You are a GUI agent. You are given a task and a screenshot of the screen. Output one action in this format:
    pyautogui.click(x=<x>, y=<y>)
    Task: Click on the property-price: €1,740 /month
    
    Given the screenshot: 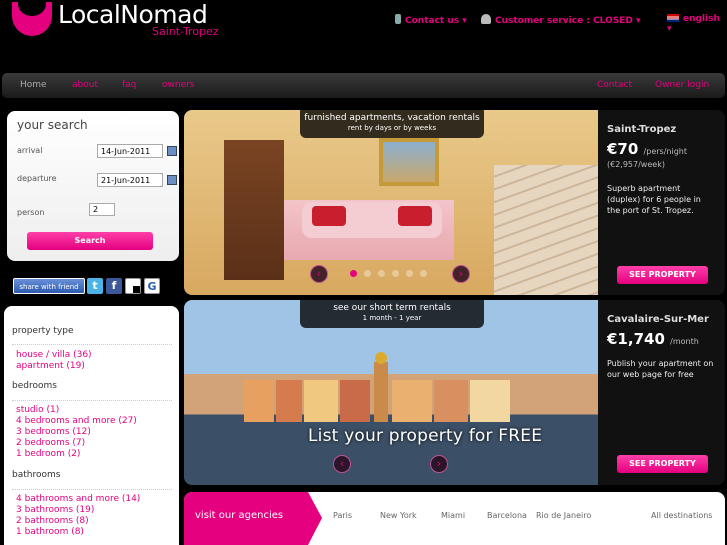 What is the action you would take?
    pyautogui.click(x=653, y=339)
    